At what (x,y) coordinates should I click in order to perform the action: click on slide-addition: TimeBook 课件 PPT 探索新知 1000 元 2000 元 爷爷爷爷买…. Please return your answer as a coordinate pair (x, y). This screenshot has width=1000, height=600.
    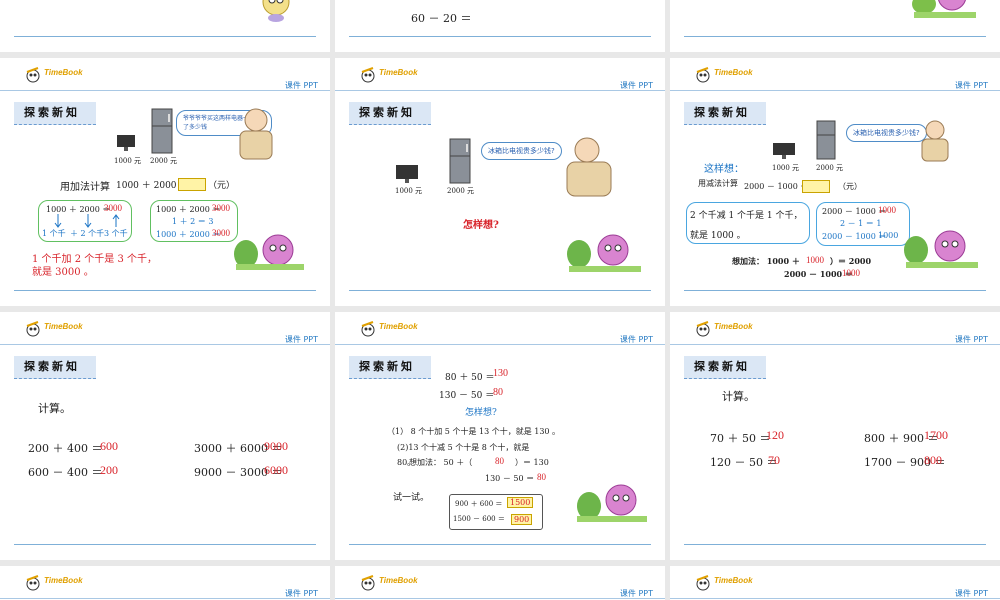
    Looking at the image, I should click on (165, 182).